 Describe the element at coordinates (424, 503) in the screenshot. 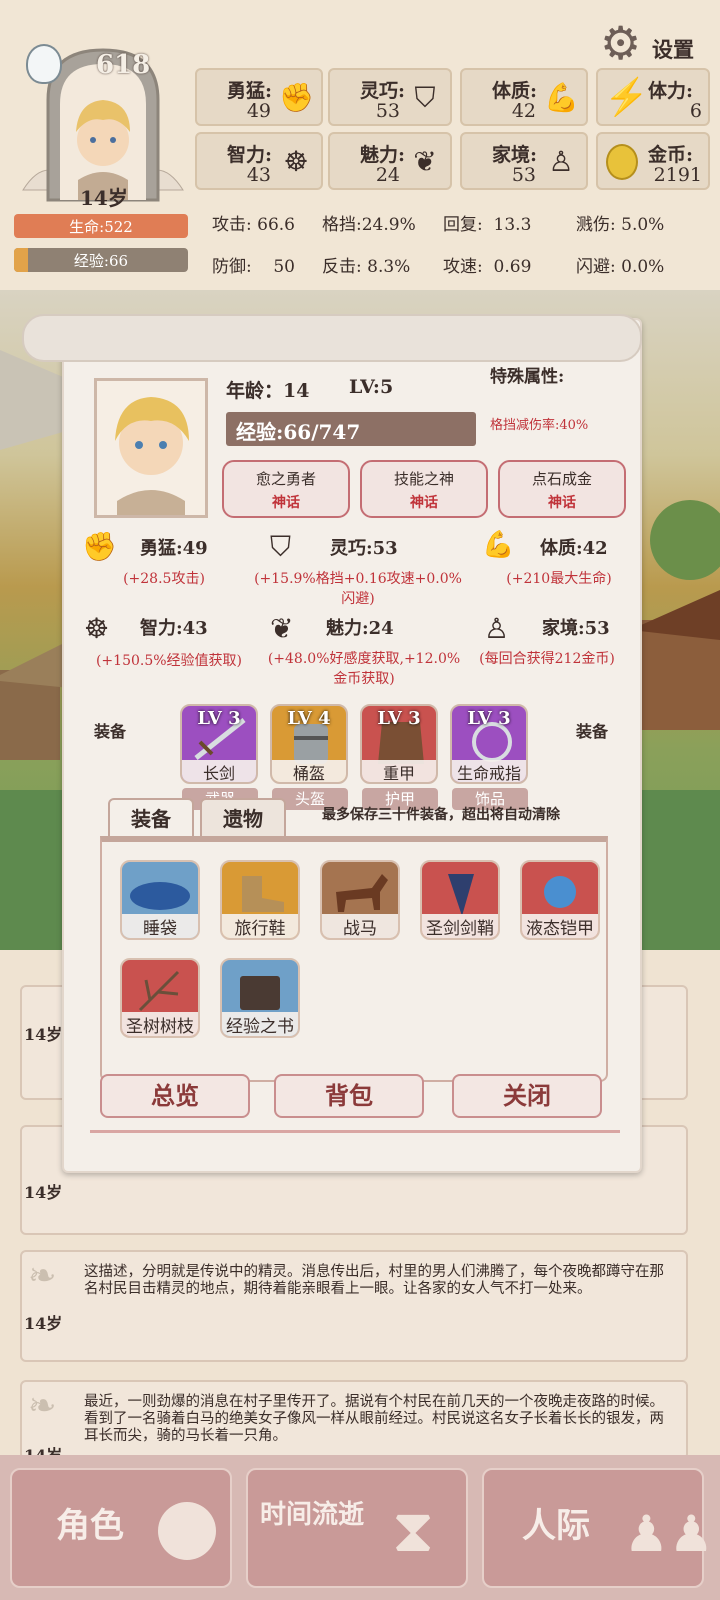

I see `title-rank: 神话` at that location.